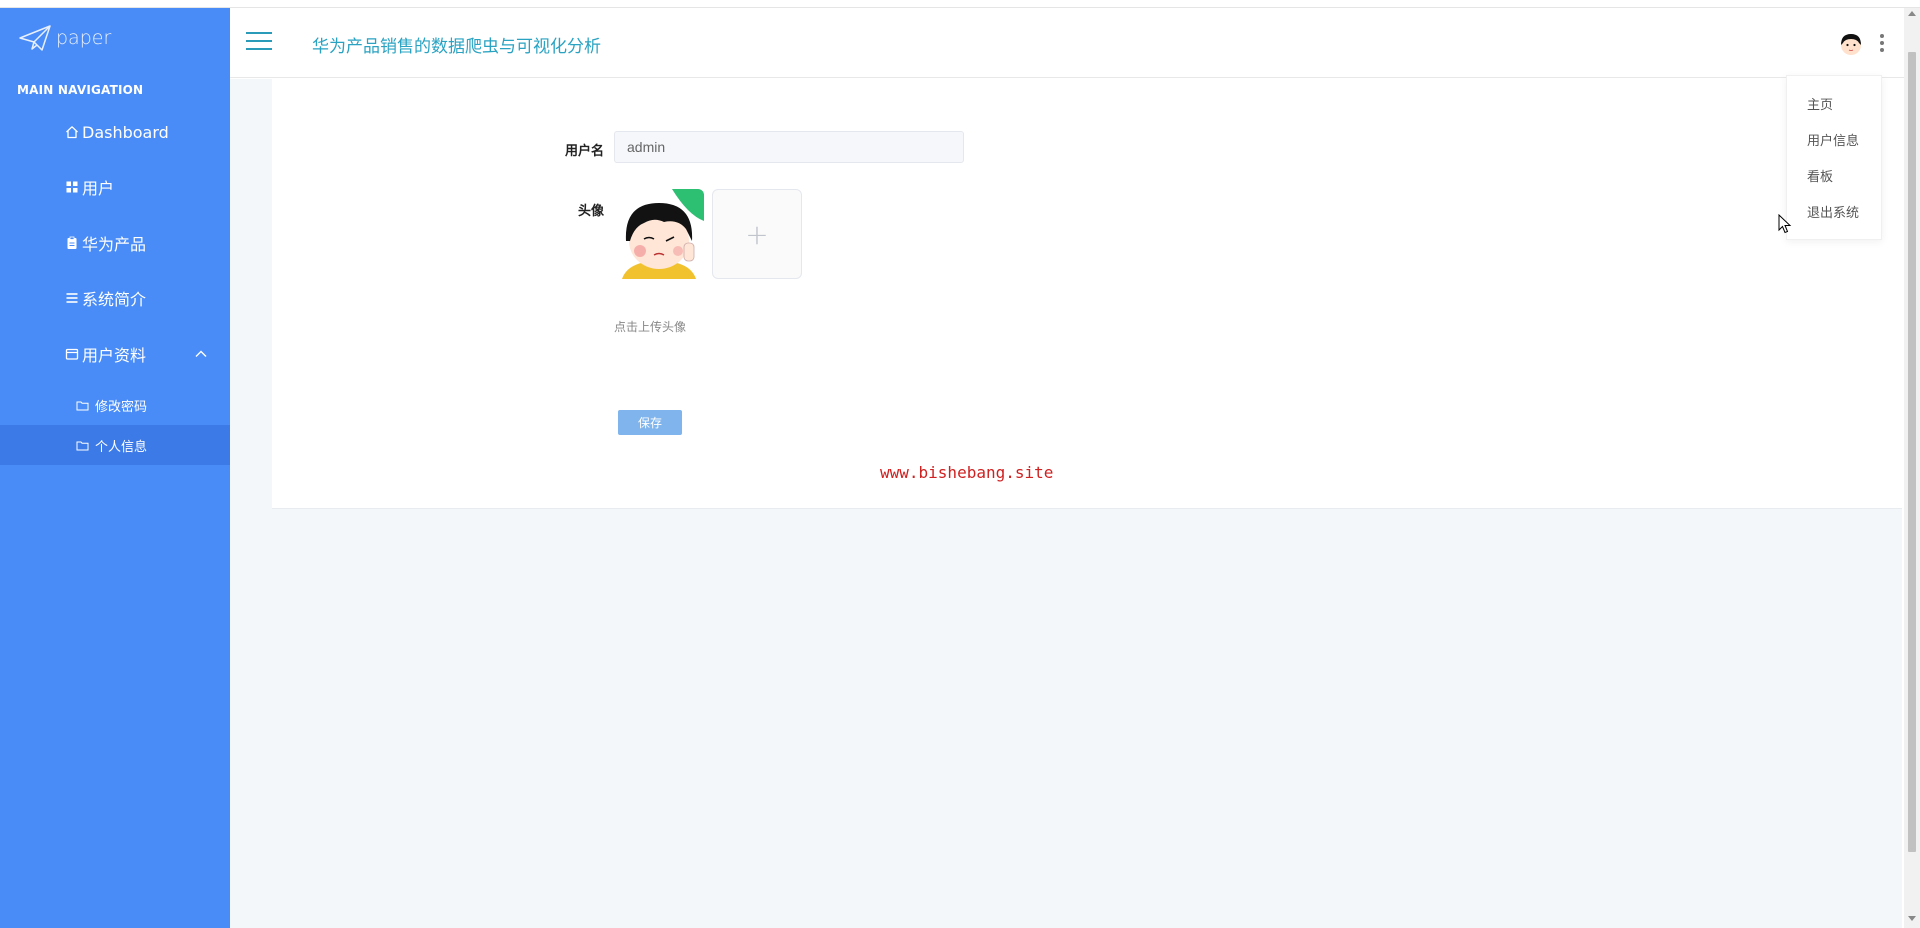  I want to click on save-button: 保存, so click(650, 422).